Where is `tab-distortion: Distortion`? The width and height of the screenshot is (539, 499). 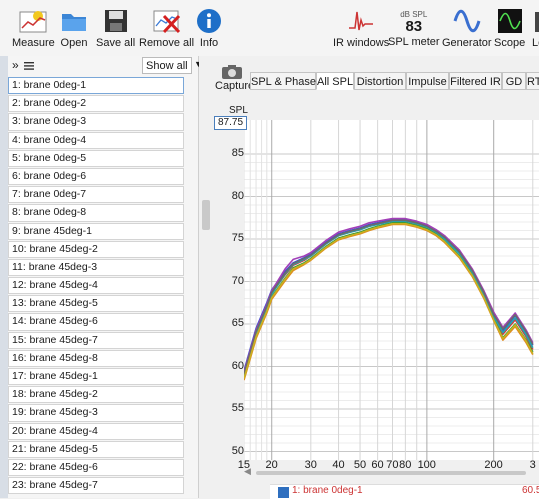
tab-distortion: Distortion is located at coordinates (380, 81).